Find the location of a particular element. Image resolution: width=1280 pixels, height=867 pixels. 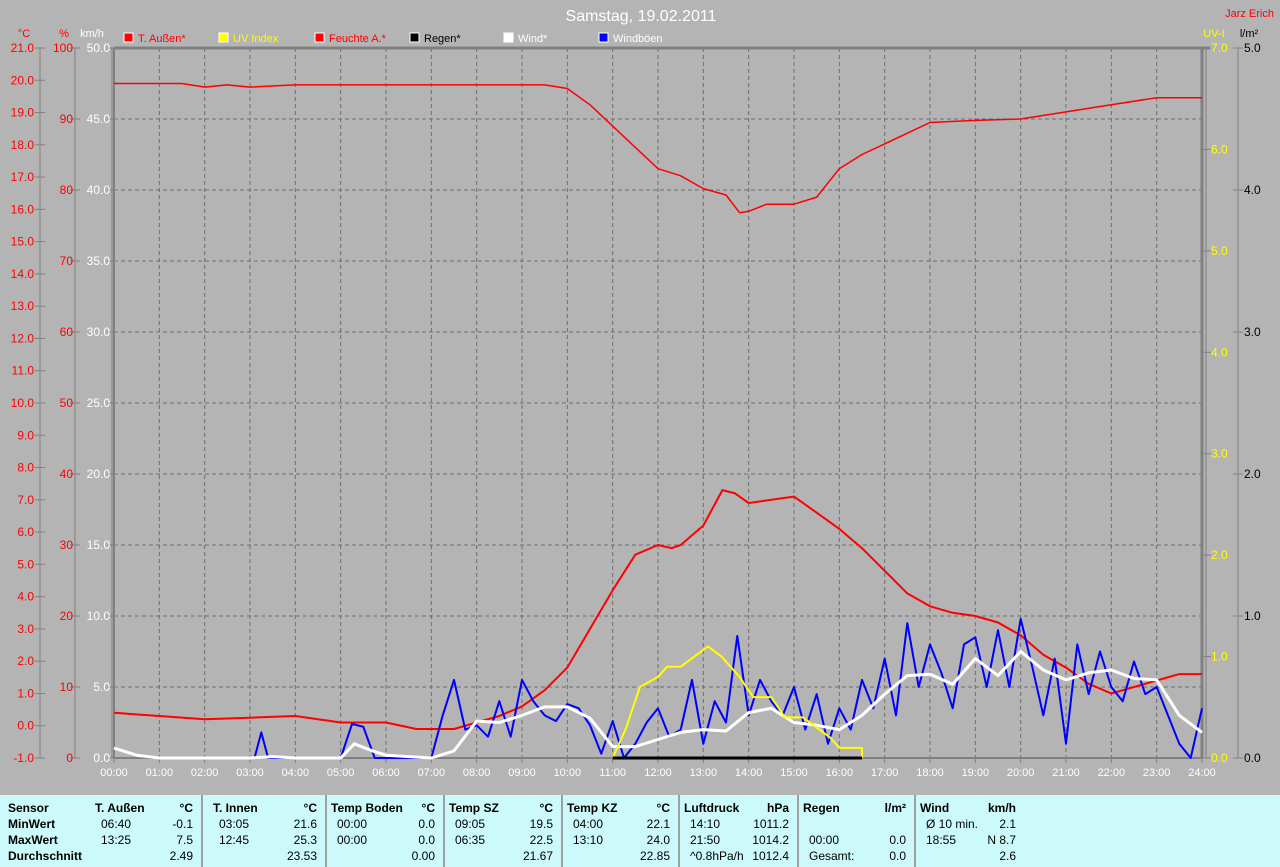

cell-value: 21.6 is located at coordinates (305, 824).